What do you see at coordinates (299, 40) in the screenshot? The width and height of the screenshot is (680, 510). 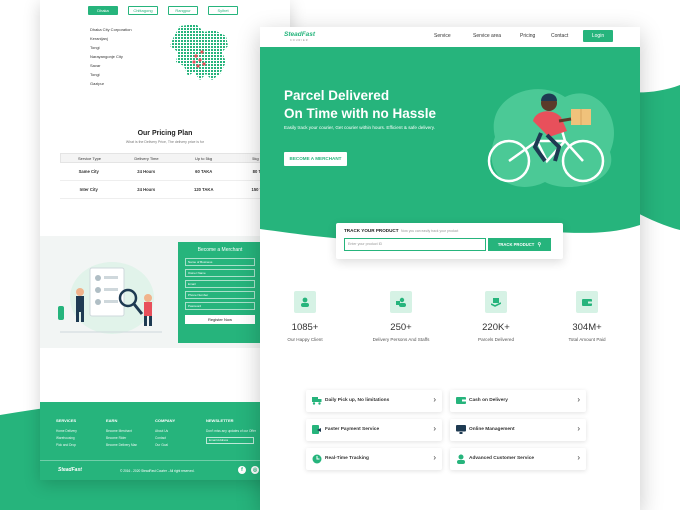 I see `logo-tagline: COURIER` at bounding box center [299, 40].